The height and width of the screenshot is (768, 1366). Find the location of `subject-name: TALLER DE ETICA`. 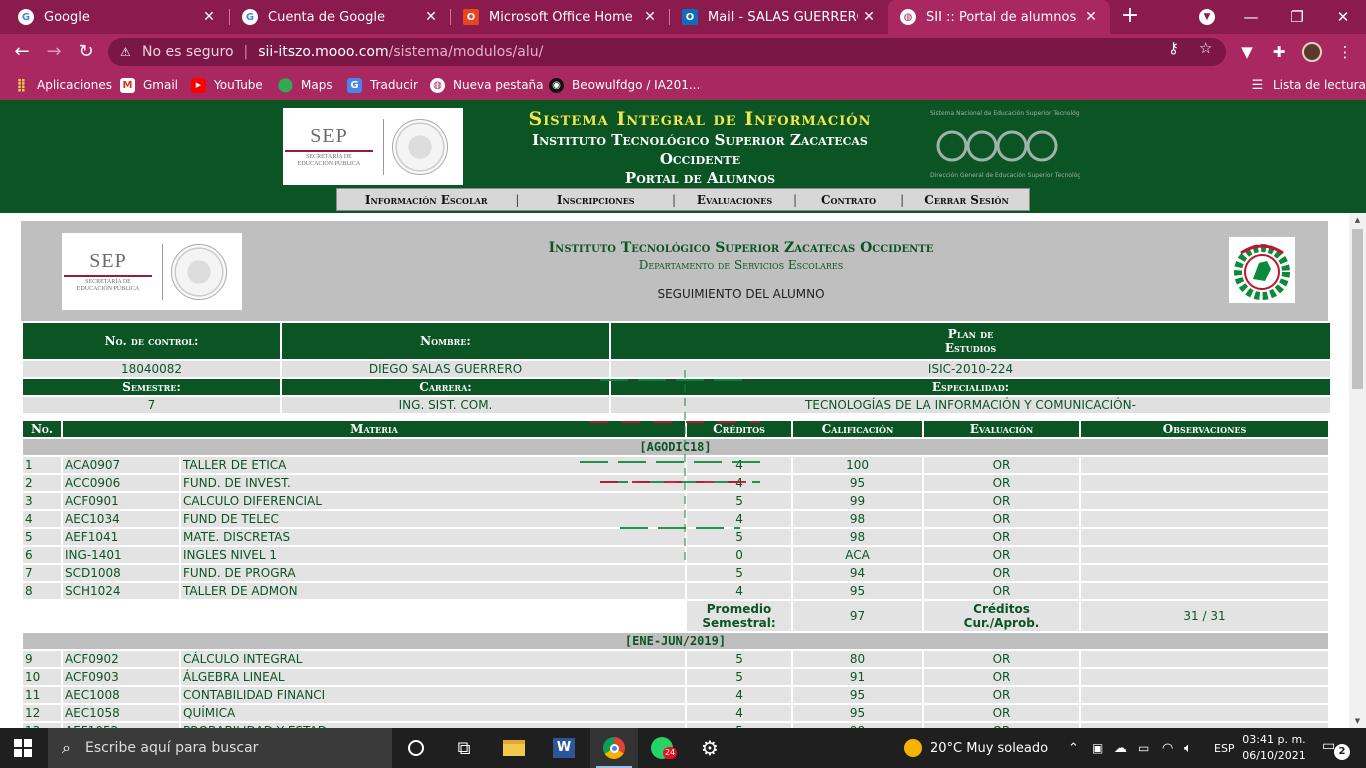

subject-name: TALLER DE ETICA is located at coordinates (433, 465).